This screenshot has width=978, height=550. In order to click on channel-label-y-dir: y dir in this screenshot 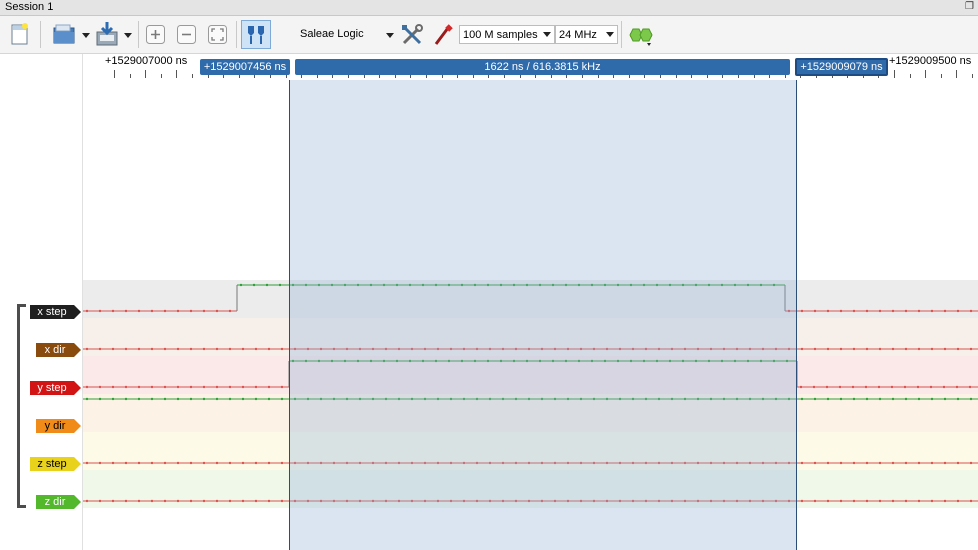, I will do `click(58, 426)`.